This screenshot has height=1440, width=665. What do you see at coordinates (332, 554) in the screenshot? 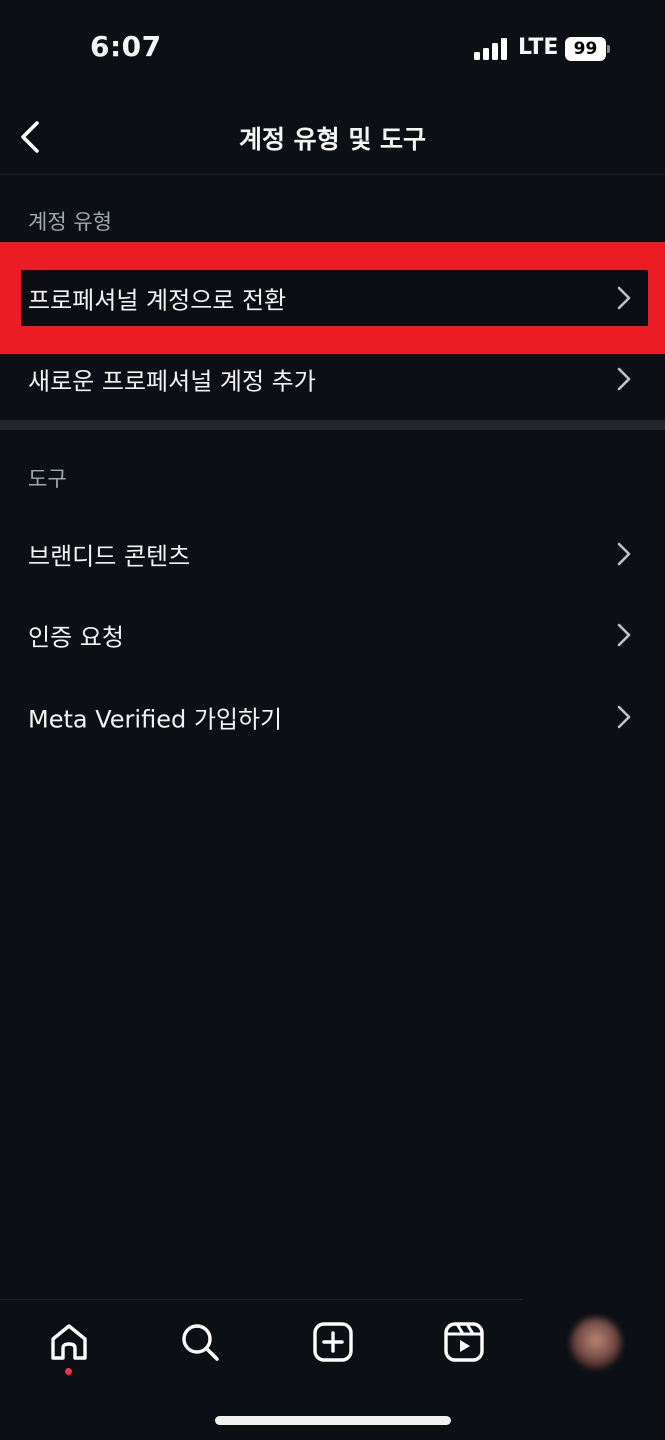
I see `branded-content-item: 브랜디드 콘텐츠` at bounding box center [332, 554].